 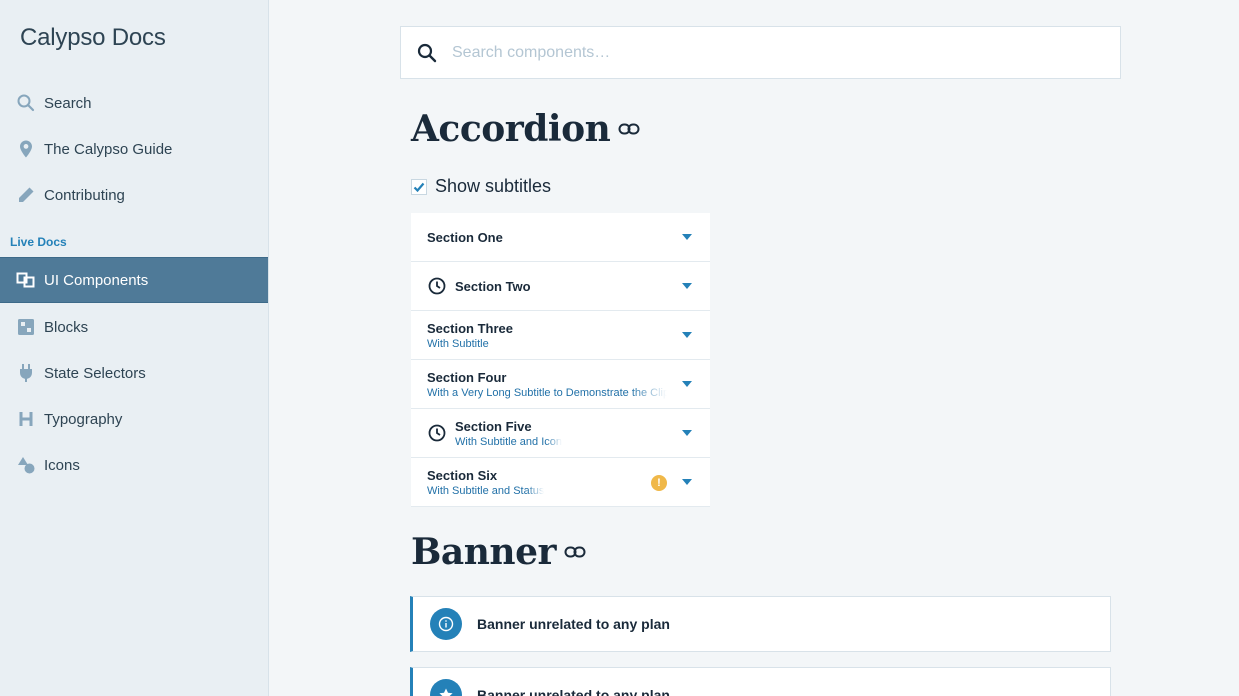 What do you see at coordinates (68, 103) in the screenshot?
I see `sidebar-item-label: Search` at bounding box center [68, 103].